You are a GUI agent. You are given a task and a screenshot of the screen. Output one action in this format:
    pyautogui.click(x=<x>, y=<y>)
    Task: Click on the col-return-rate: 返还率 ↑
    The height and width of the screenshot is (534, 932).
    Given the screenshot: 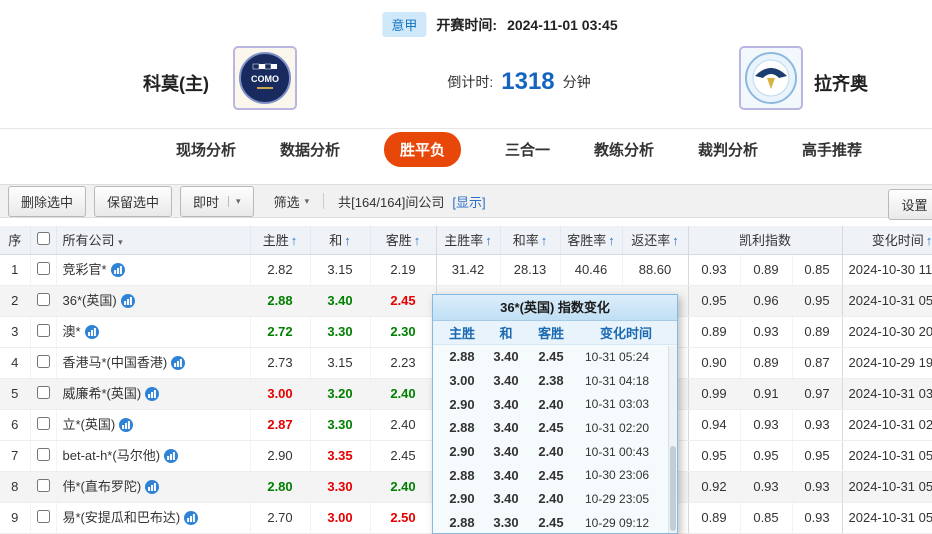 What is the action you would take?
    pyautogui.click(x=655, y=240)
    